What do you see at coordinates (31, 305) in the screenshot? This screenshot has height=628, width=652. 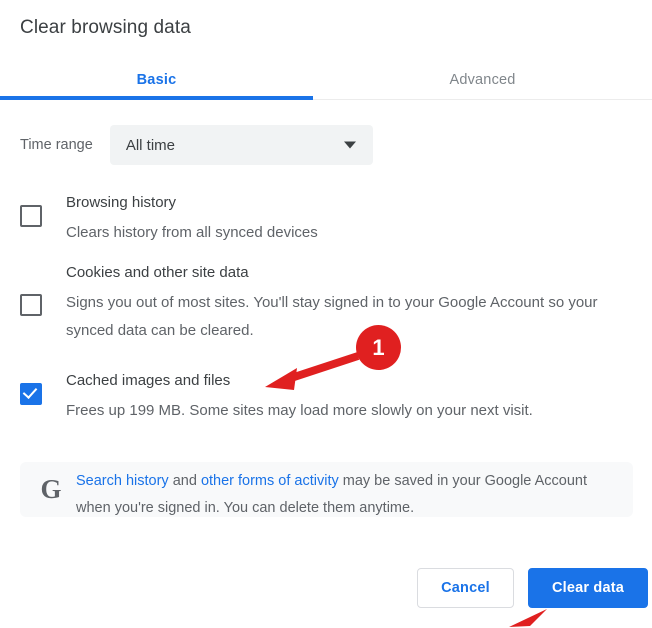 I see `checkbox-cookies` at bounding box center [31, 305].